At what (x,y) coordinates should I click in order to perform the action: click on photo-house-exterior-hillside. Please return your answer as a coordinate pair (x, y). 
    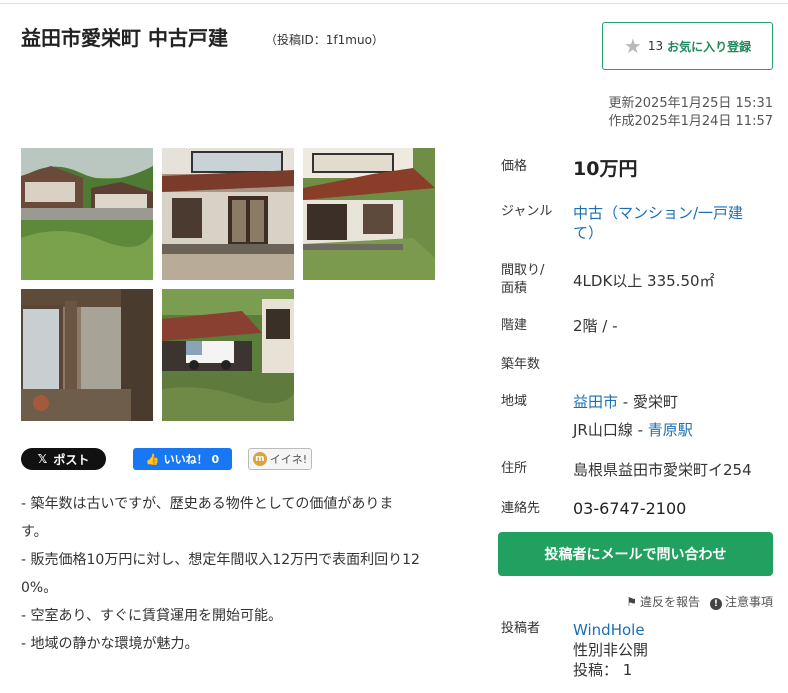
    Looking at the image, I should click on (87, 214).